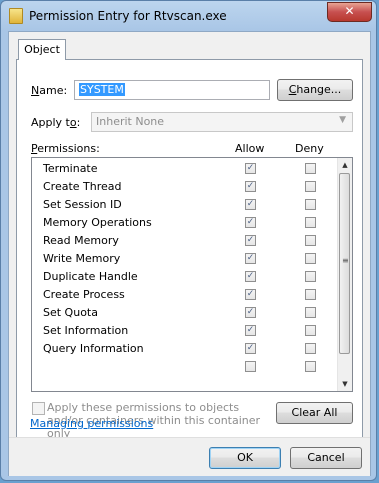  Describe the element at coordinates (97, 222) in the screenshot. I see `permission-name: Memory Operations` at that location.